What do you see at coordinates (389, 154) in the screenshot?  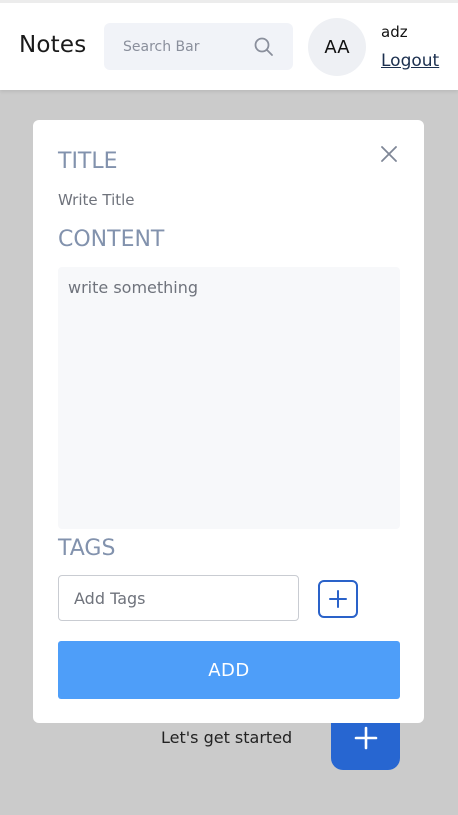 I see `close-icon` at bounding box center [389, 154].